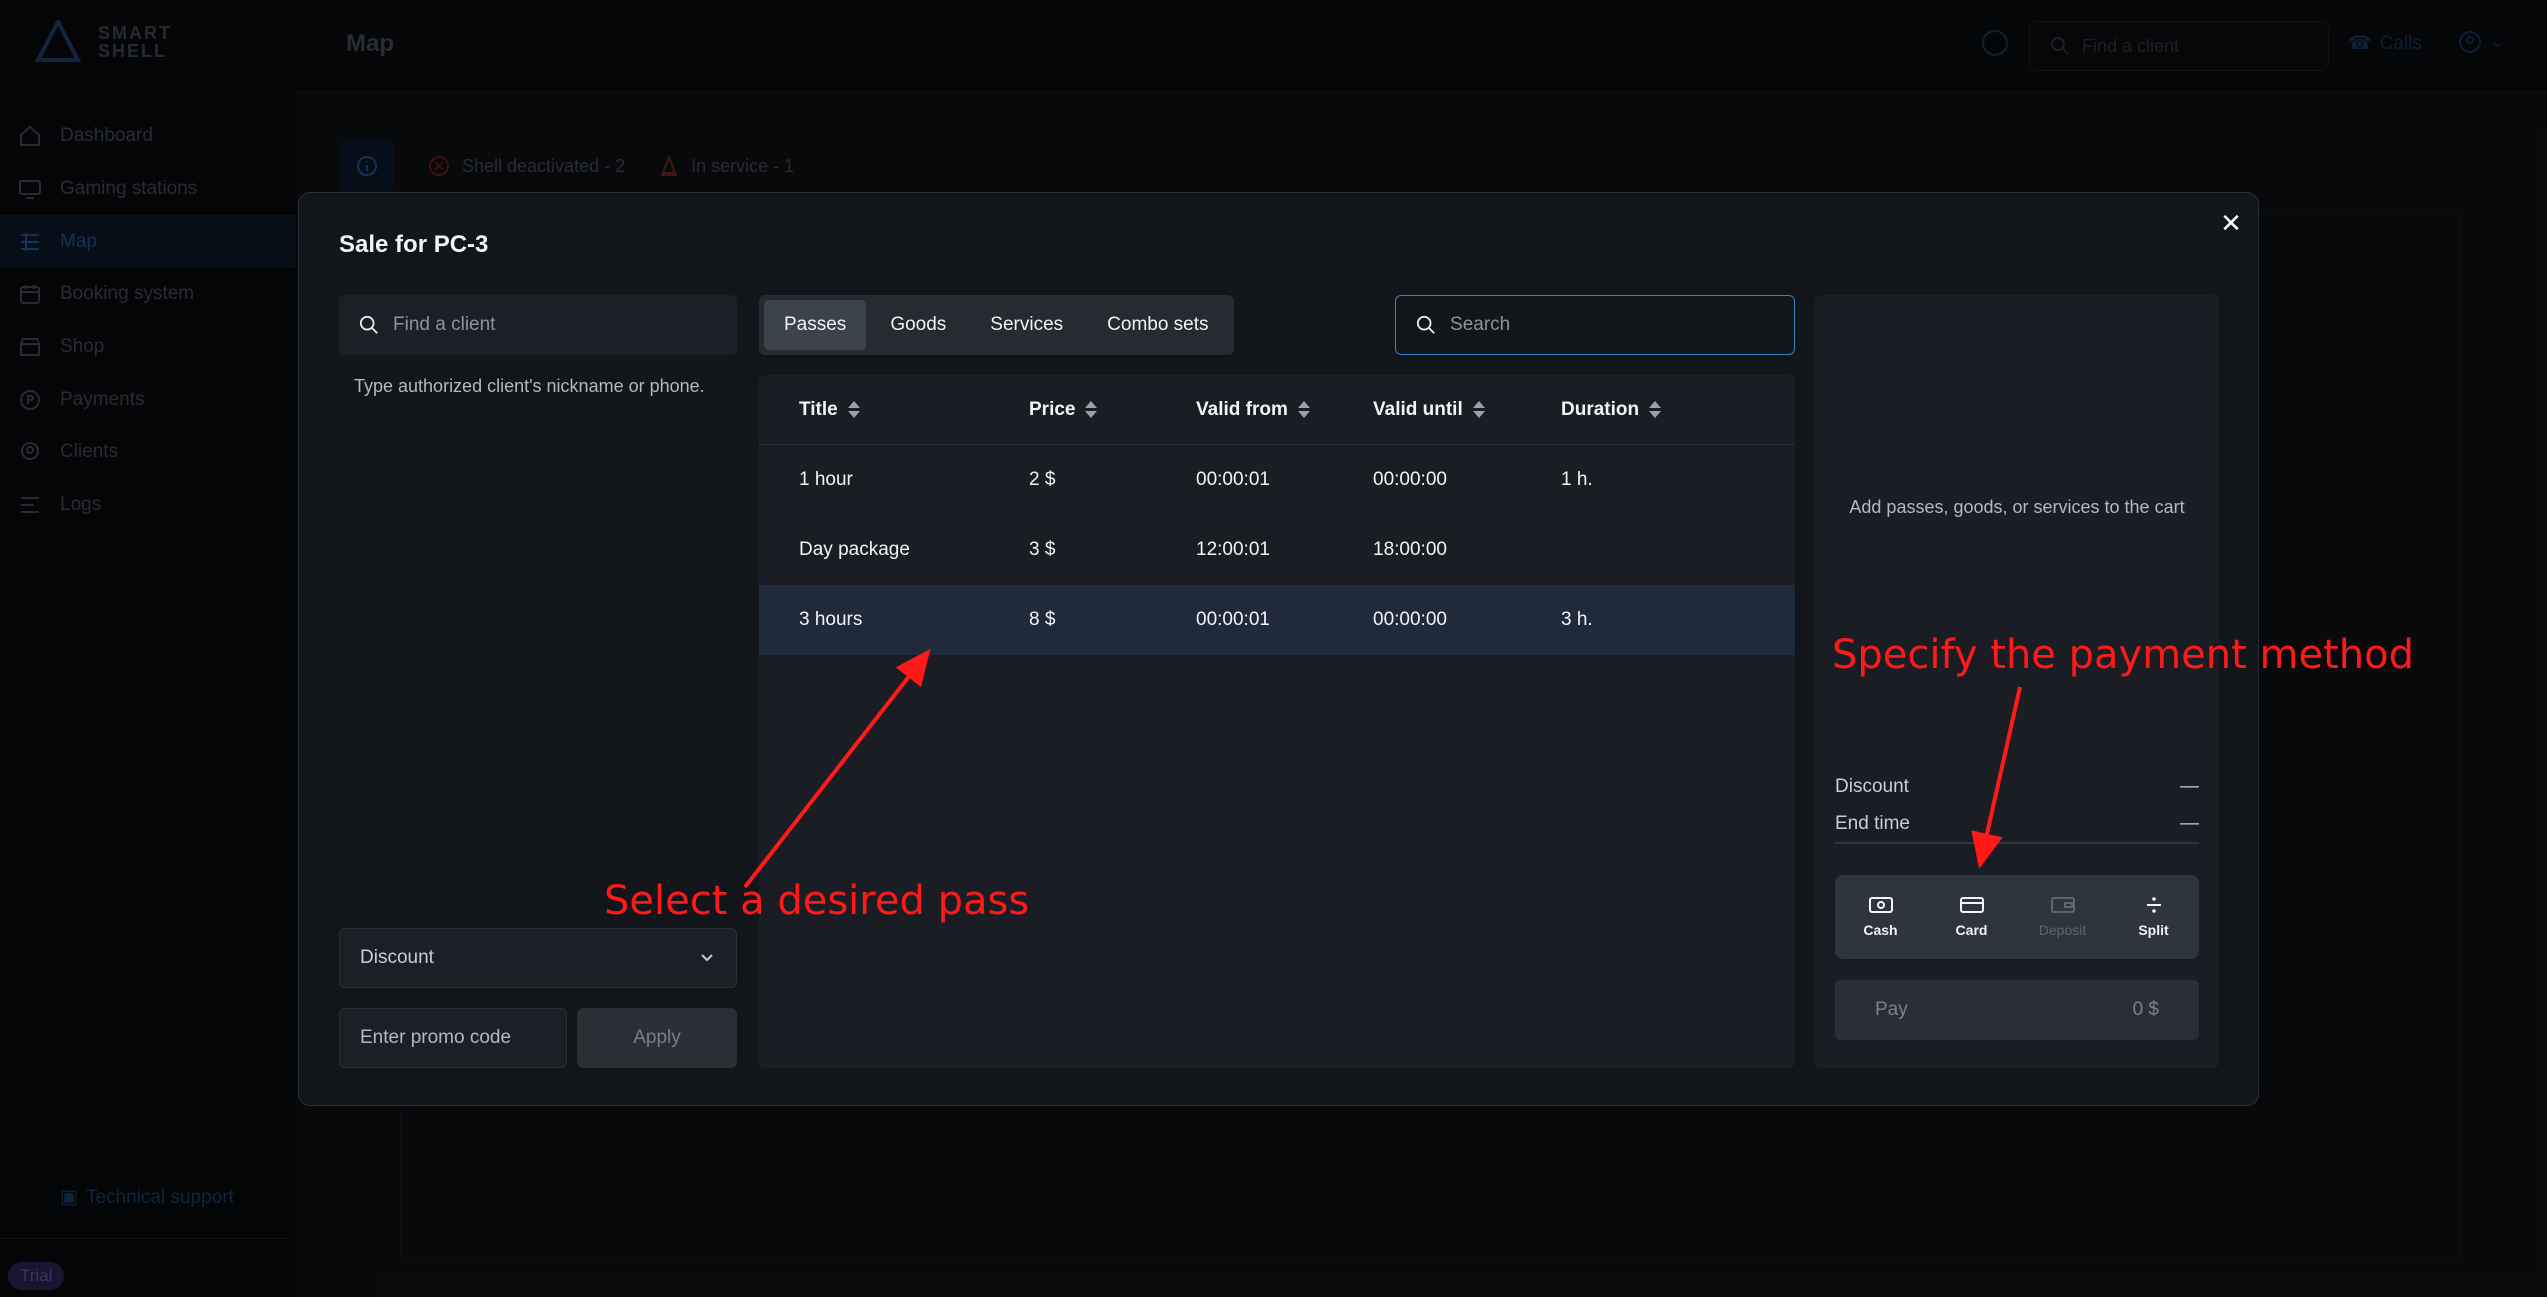  I want to click on annotation-payment-method: Specify the payment method, so click(2123, 655).